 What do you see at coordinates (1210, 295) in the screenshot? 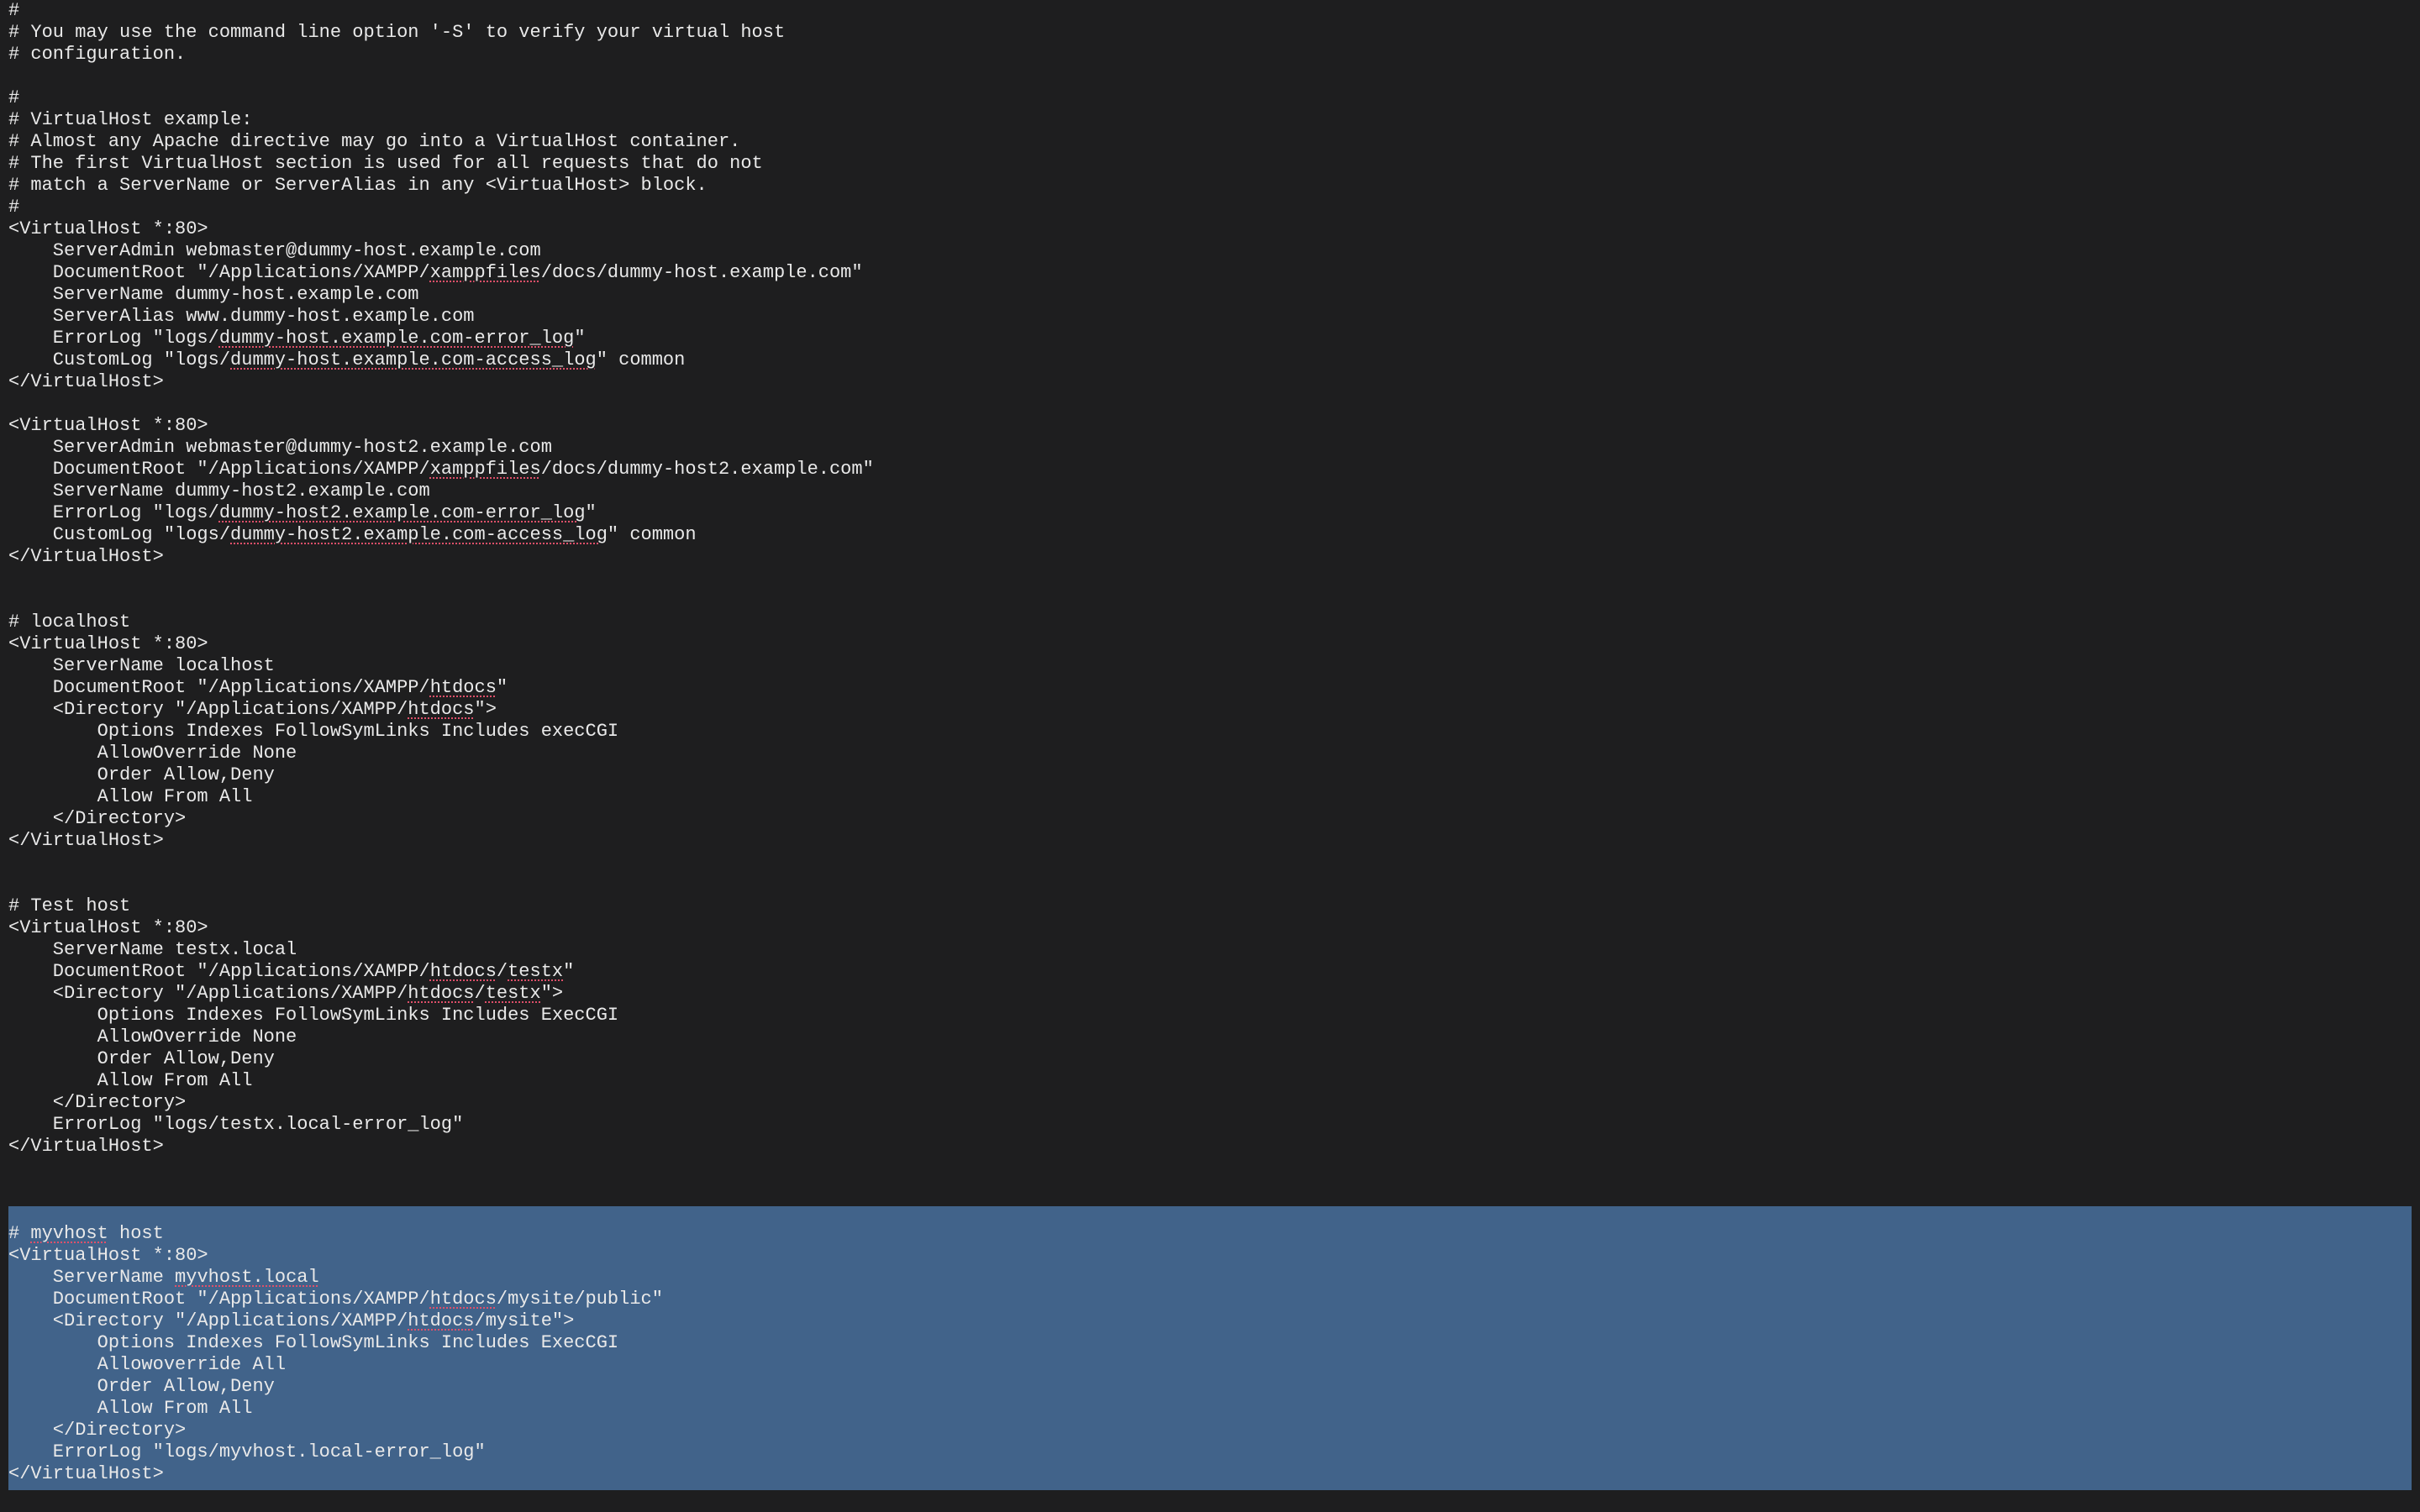
I see `code-line: ServerName dummy-host.example.com` at bounding box center [1210, 295].